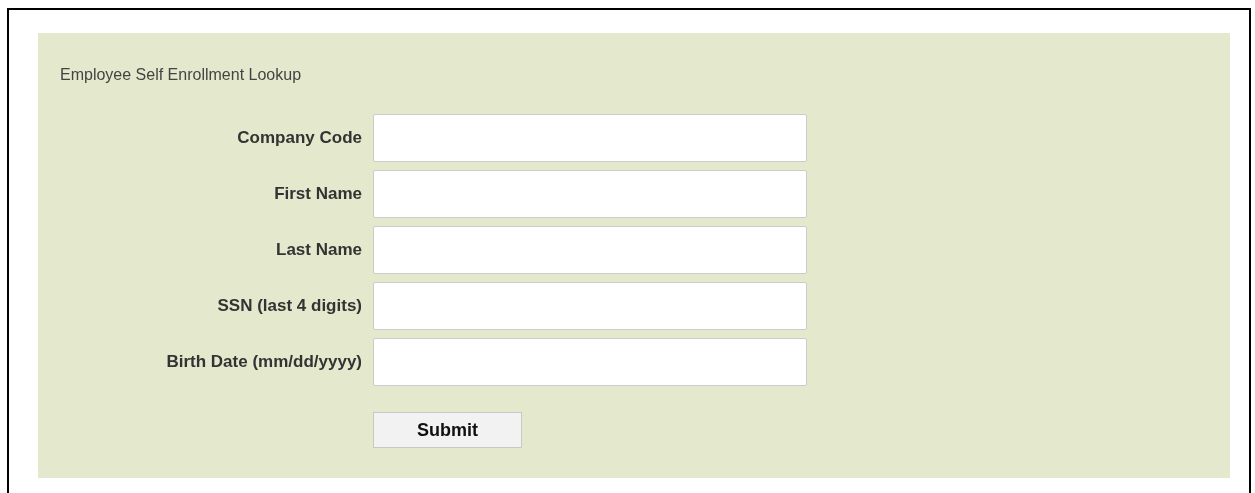  What do you see at coordinates (319, 250) in the screenshot?
I see `field-label: Last Name` at bounding box center [319, 250].